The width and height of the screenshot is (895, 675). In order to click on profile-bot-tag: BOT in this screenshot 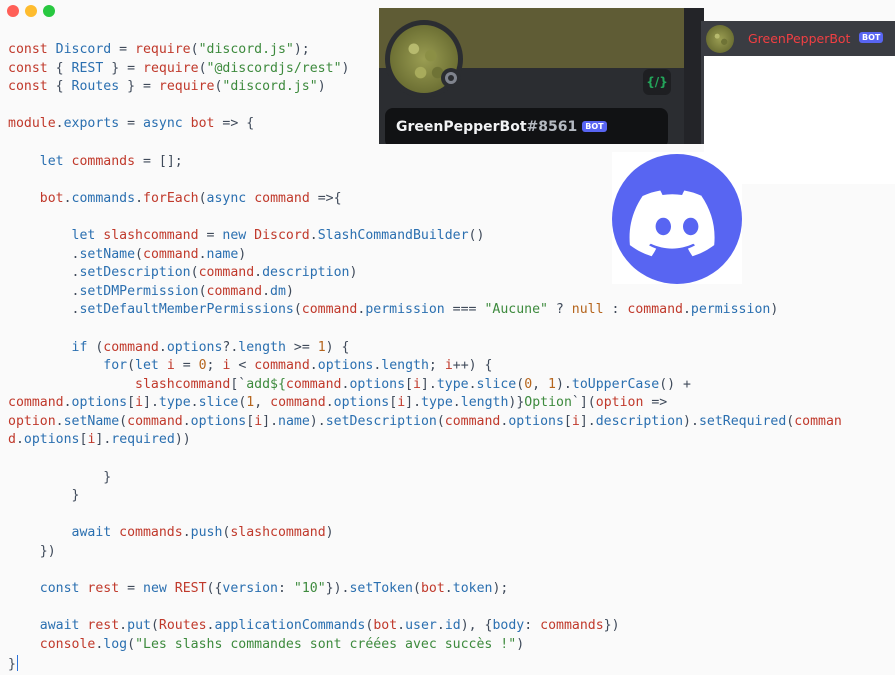, I will do `click(594, 126)`.